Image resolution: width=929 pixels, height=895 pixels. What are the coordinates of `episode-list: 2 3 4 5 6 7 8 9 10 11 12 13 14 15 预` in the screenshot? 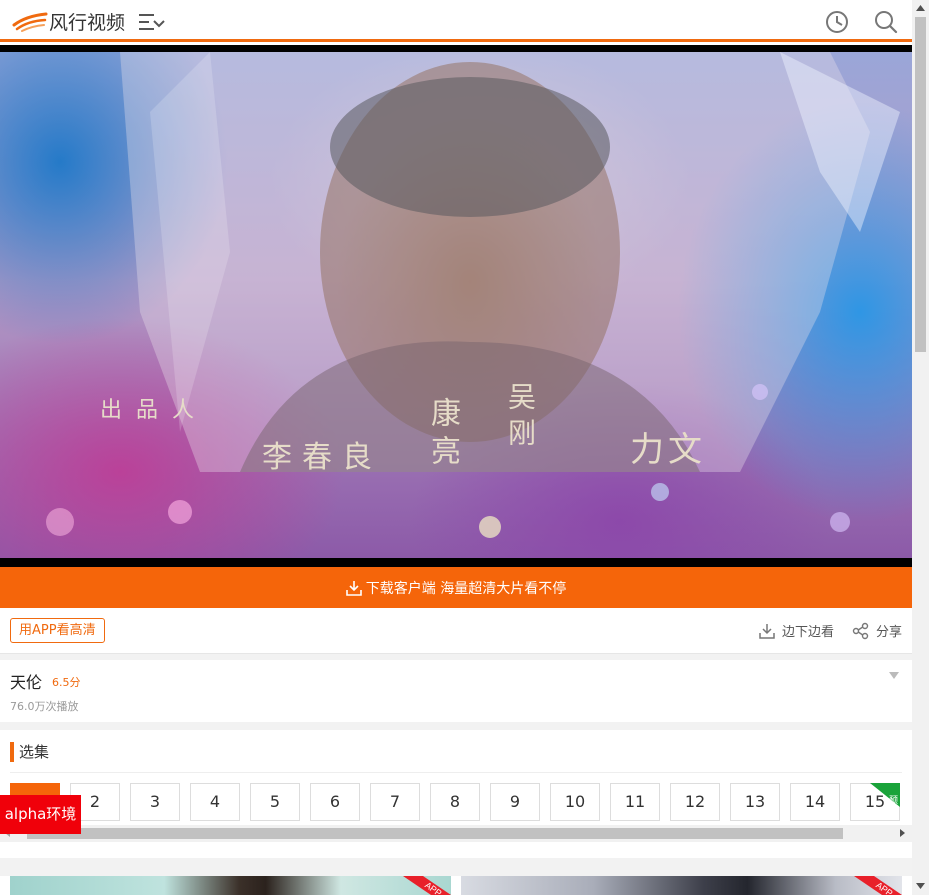 It's located at (461, 802).